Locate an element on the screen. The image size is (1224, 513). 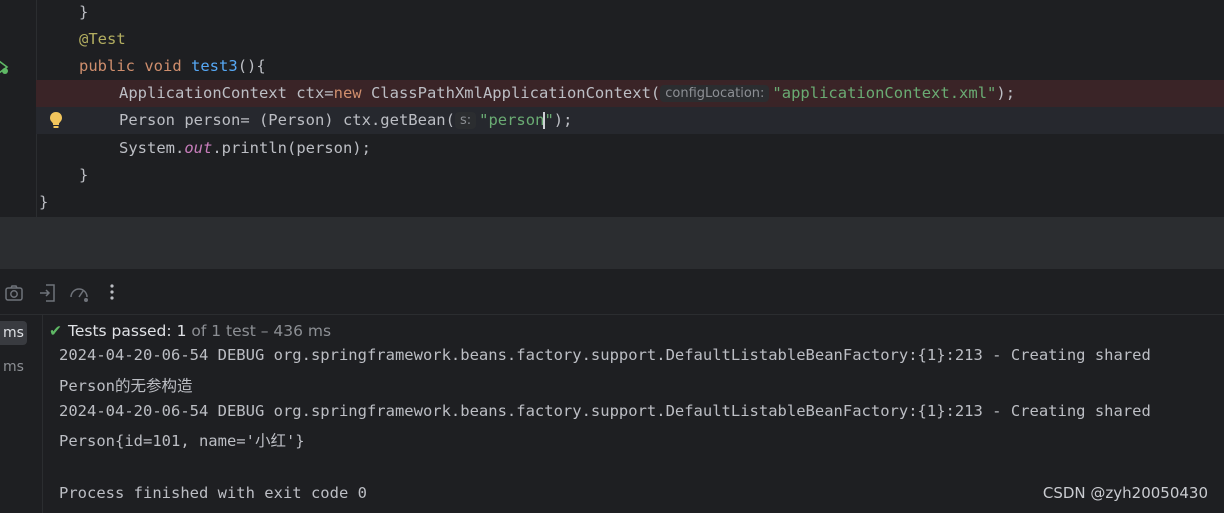
watermark: CSDN @zyh20050430 is located at coordinates (1125, 493).